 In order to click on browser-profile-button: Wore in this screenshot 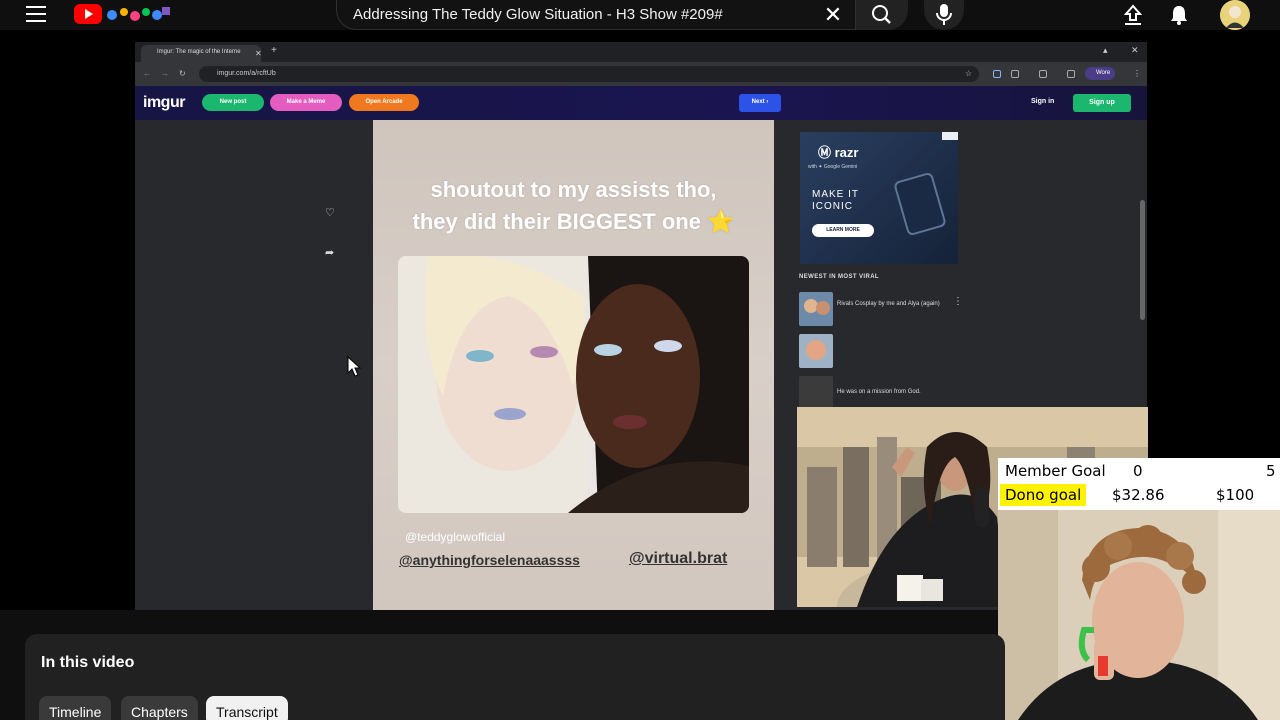, I will do `click(1100, 73)`.